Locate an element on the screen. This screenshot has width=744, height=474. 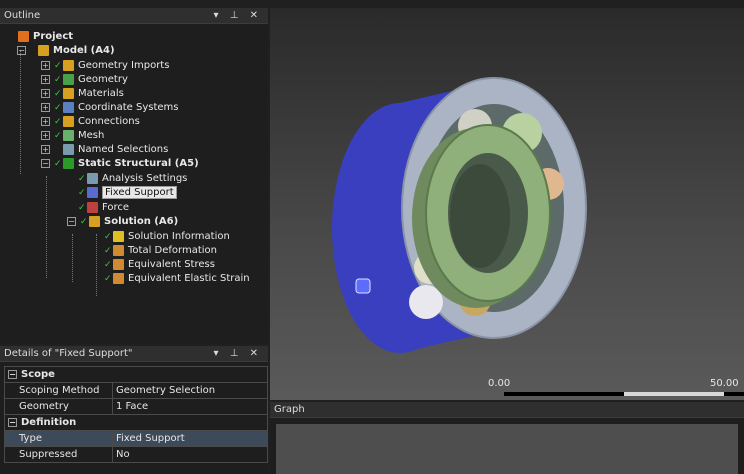
solution-information-icon is located at coordinates (118, 236).